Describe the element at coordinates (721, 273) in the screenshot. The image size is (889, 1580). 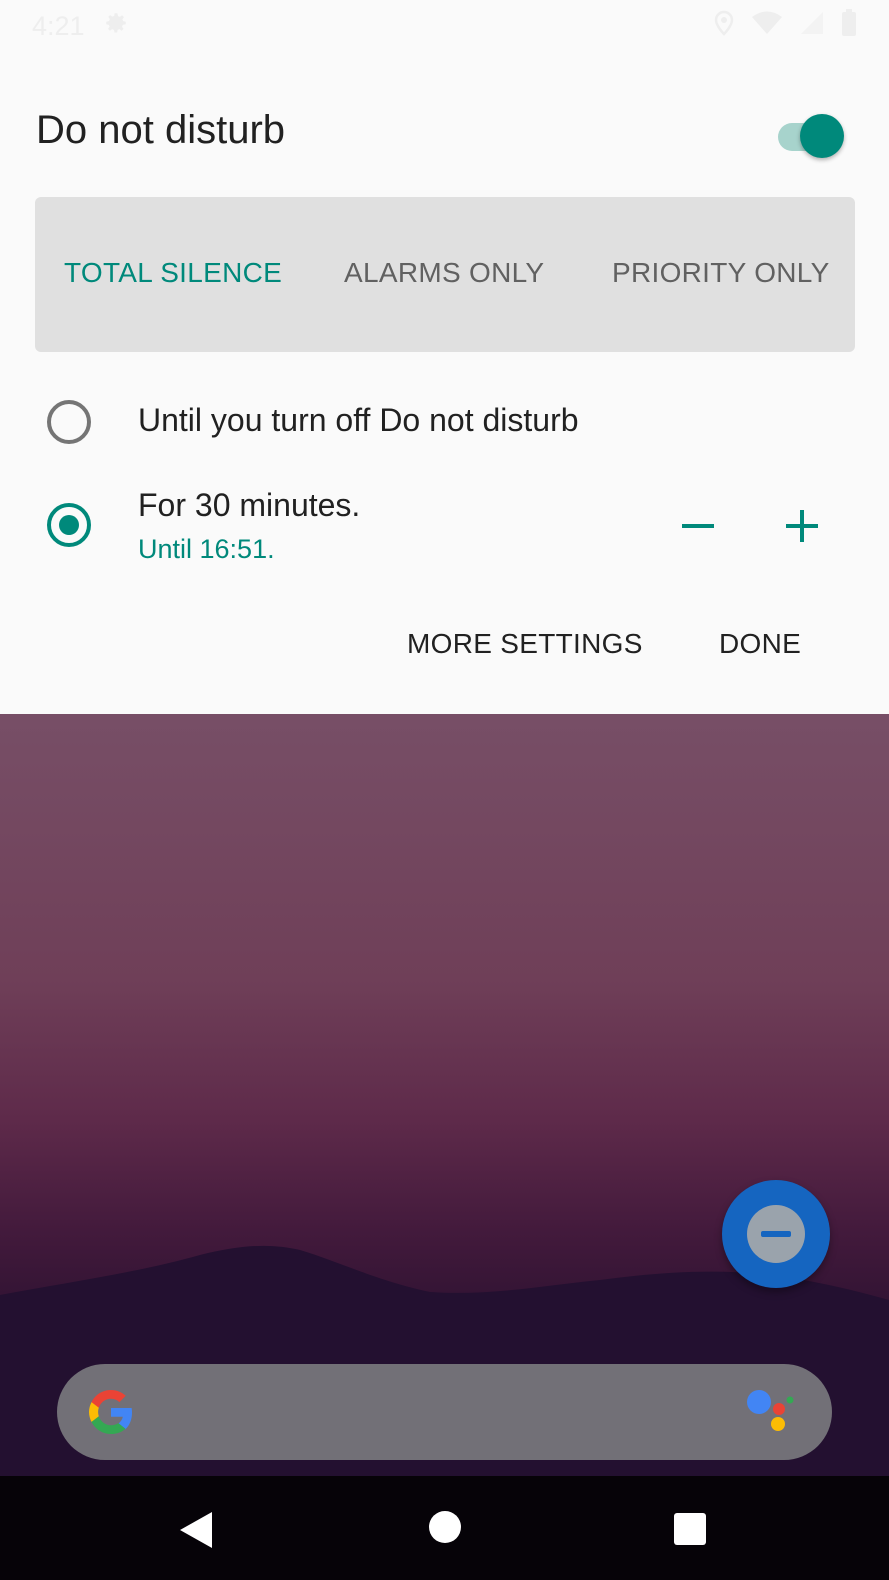
I see `mode-priority-only: PRIORITY ONLY` at that location.